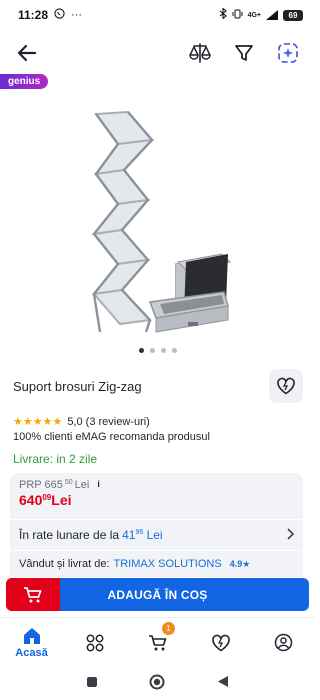 Image resolution: width=320 pixels, height=700 pixels. I want to click on prp-decimals: 50, so click(68, 482).